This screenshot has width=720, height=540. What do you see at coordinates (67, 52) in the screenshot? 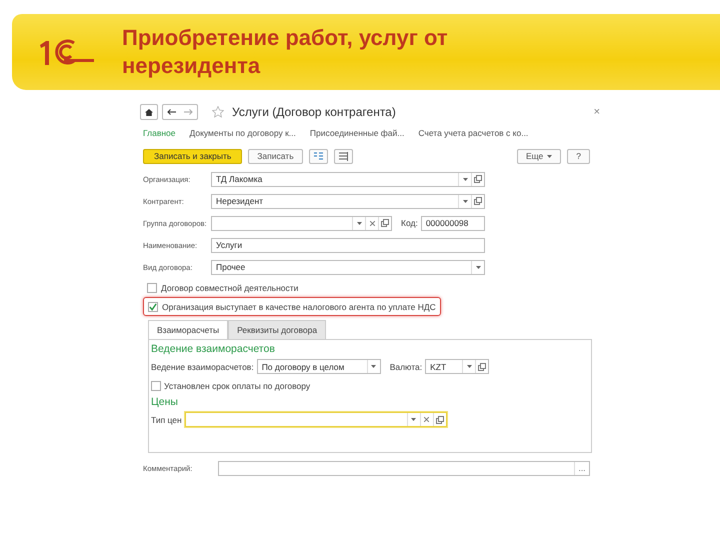
I see `logo-icon` at bounding box center [67, 52].